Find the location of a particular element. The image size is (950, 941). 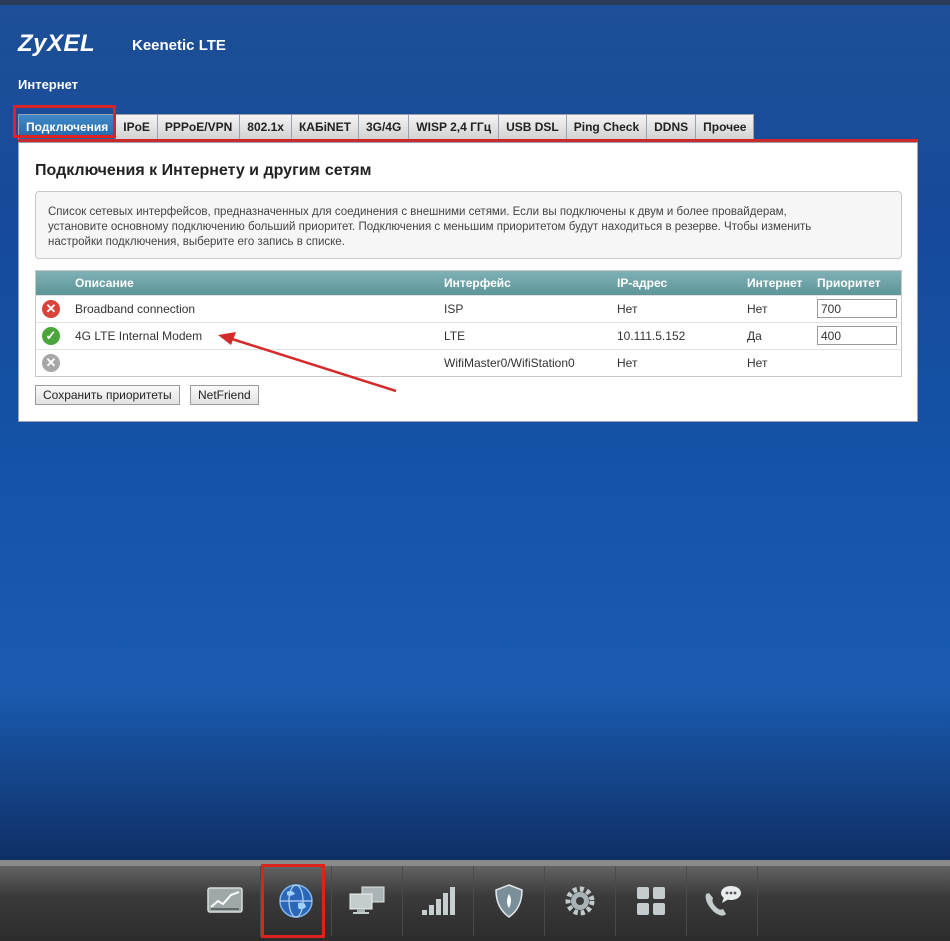

phone-chat-icon is located at coordinates (723, 901).